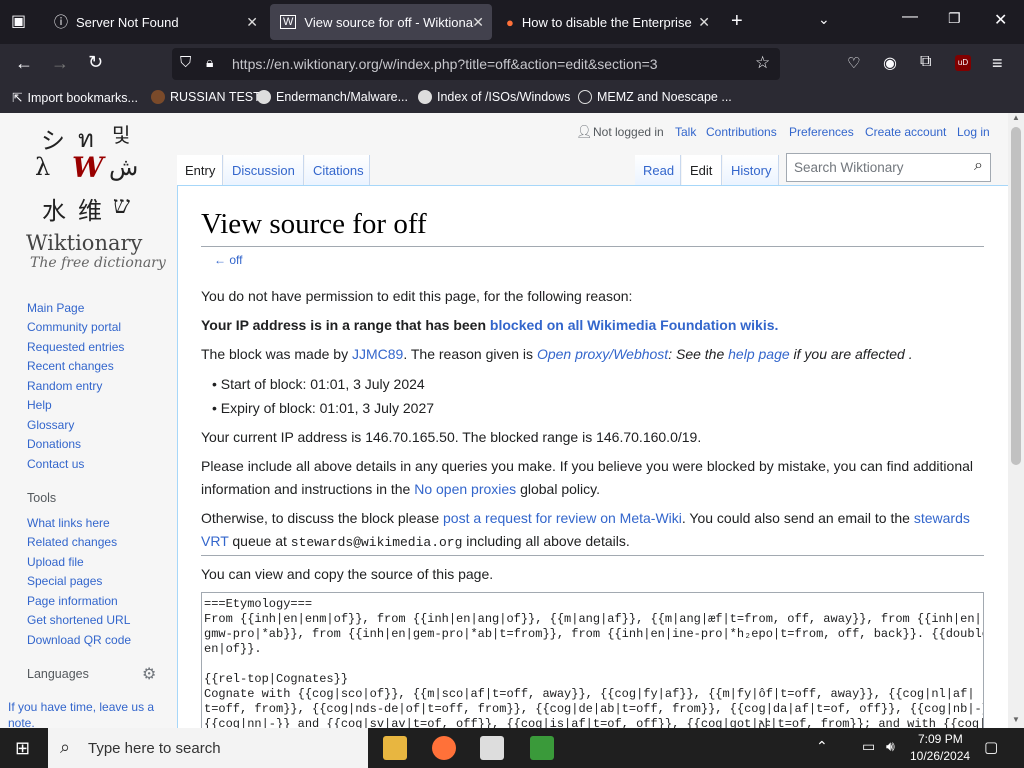  Describe the element at coordinates (70, 366) in the screenshot. I see `nav-recent-changes: Recent changes` at that location.